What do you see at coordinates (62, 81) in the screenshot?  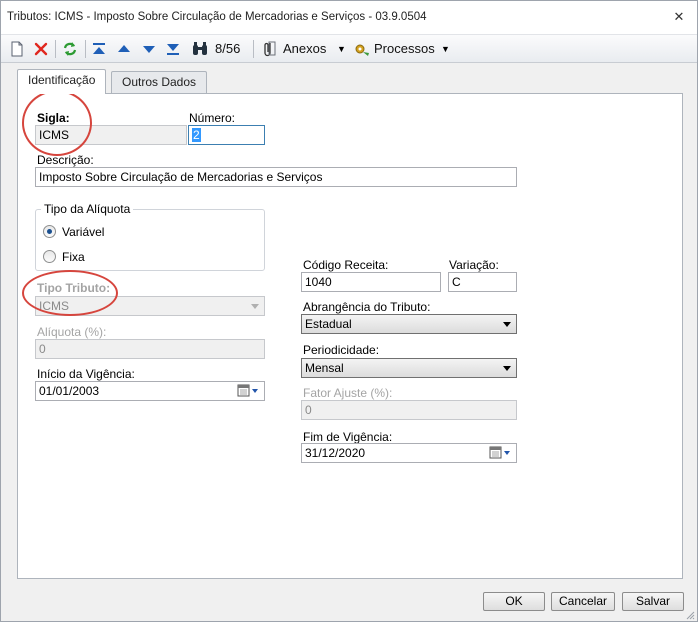 I see `tab-identificacao: Identificação` at bounding box center [62, 81].